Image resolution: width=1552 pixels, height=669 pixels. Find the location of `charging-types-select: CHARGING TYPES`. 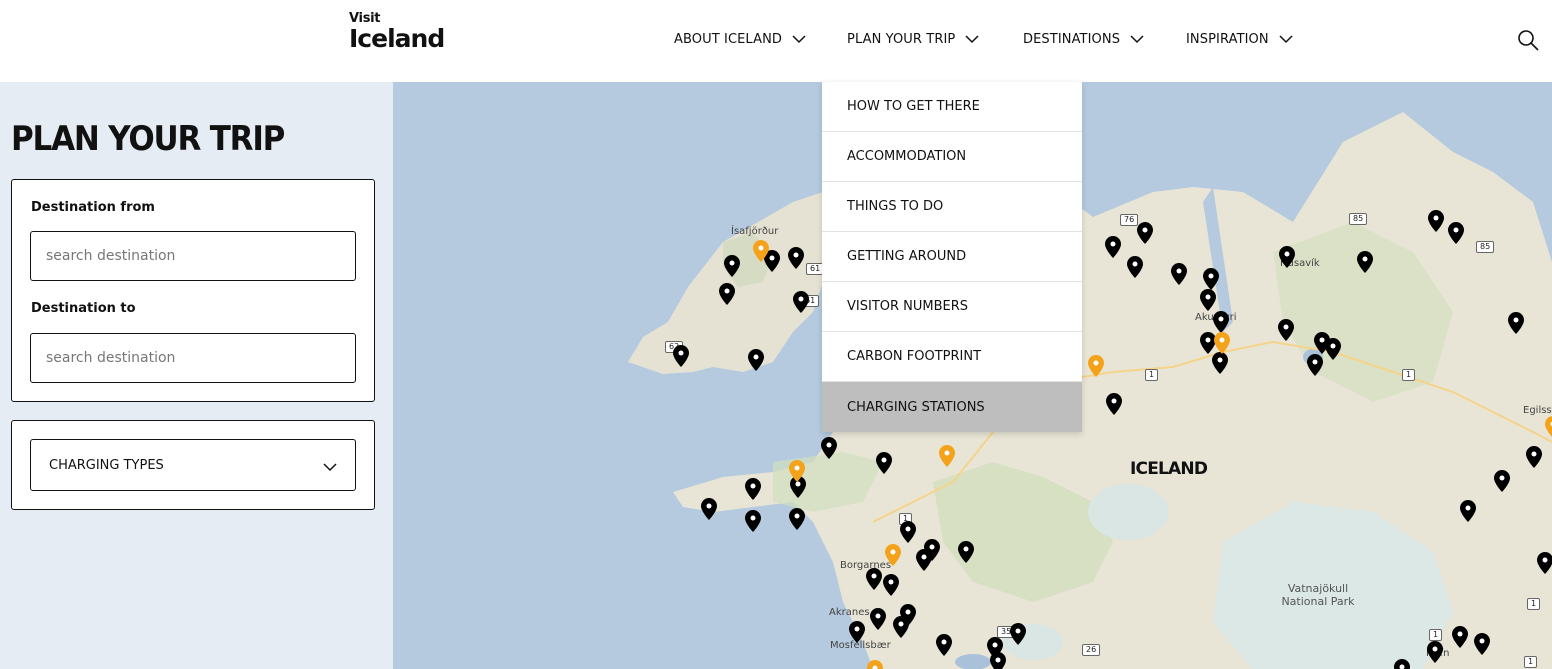

charging-types-select: CHARGING TYPES is located at coordinates (193, 465).